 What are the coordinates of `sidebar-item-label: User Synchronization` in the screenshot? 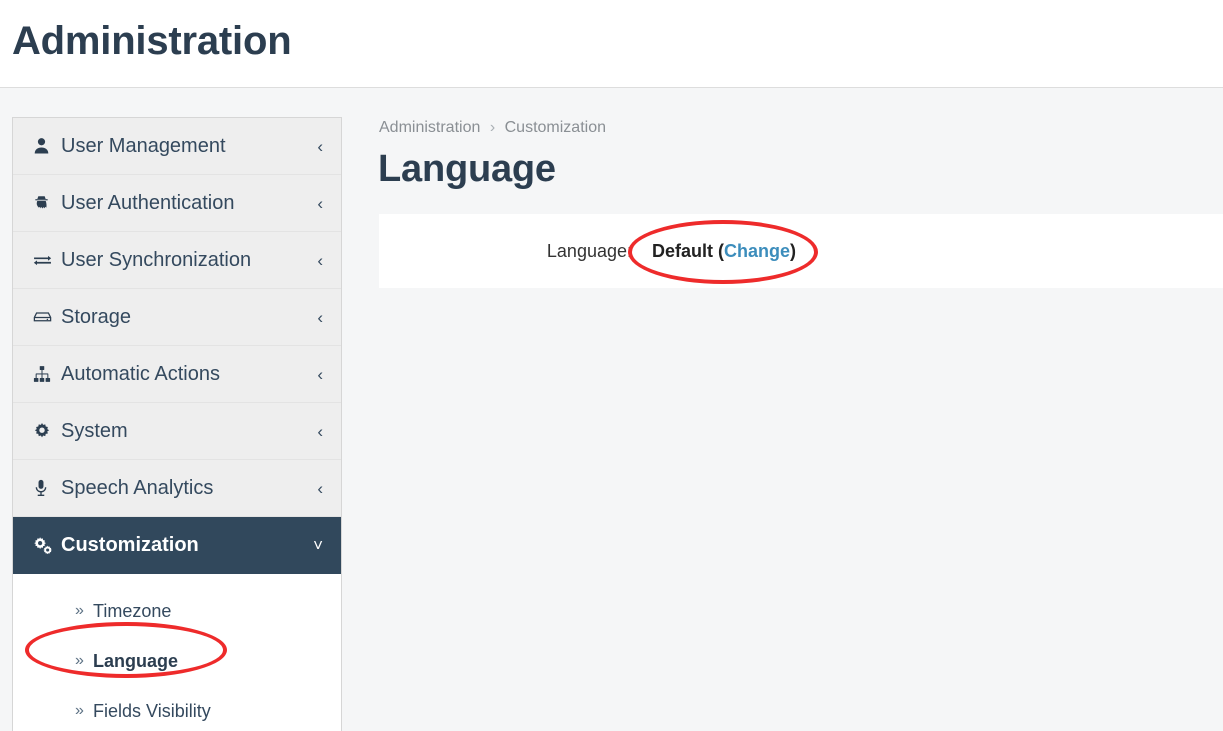 It's located at (156, 260).